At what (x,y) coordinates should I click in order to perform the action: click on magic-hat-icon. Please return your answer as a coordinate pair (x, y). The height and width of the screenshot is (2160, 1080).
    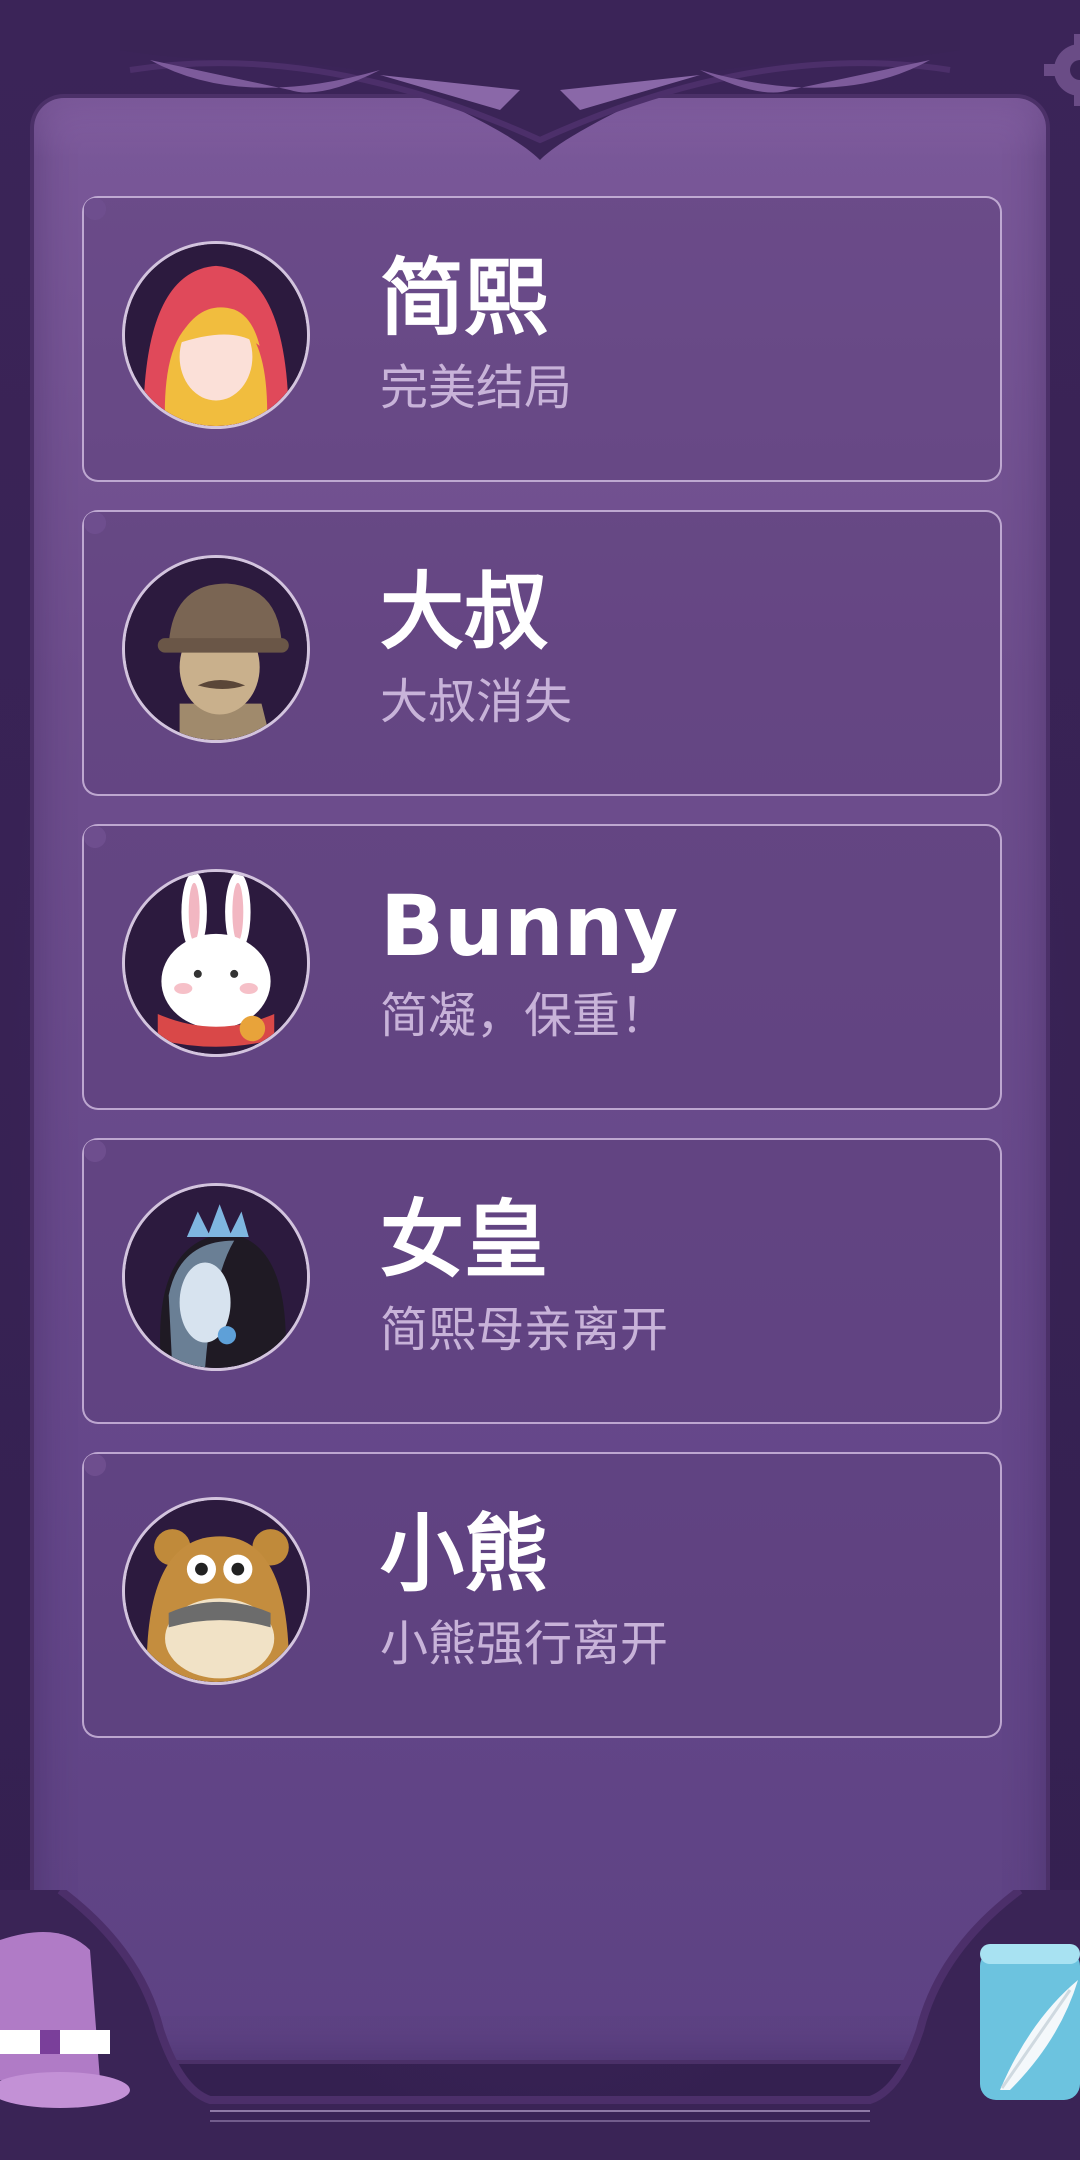
    Looking at the image, I should click on (65, 2020).